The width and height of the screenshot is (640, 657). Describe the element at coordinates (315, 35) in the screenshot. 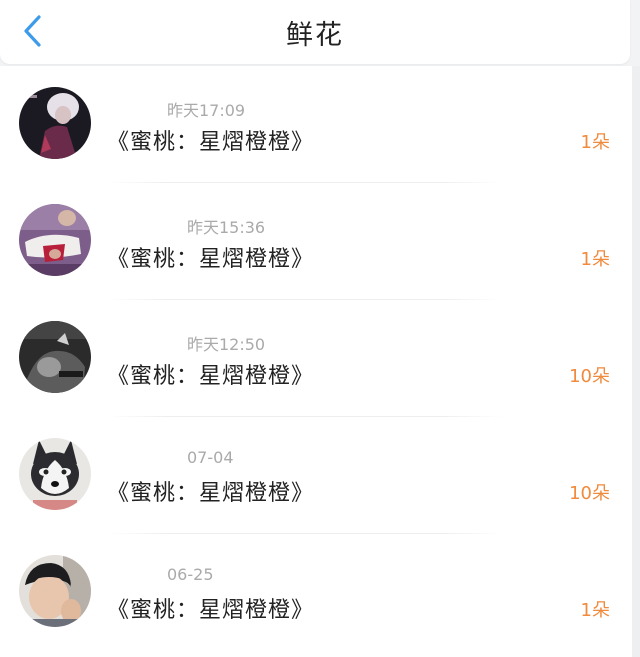

I see `page-title: 鲜花` at that location.